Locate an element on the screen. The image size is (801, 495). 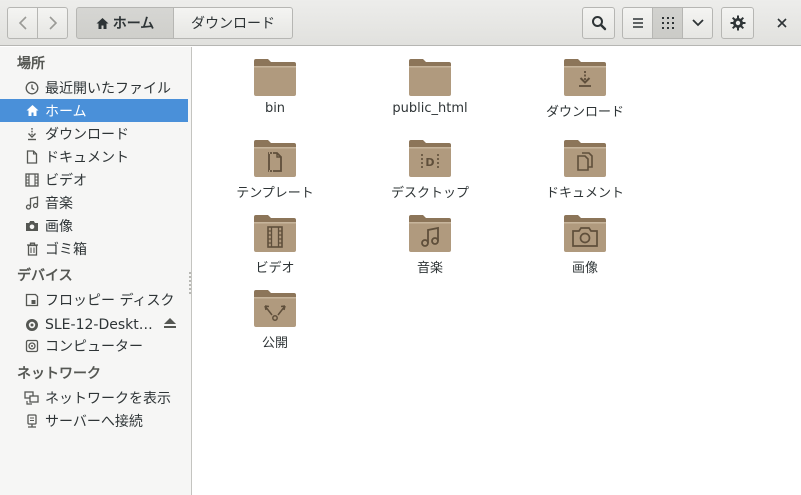
svg-text: D is located at coordinates (429, 162).